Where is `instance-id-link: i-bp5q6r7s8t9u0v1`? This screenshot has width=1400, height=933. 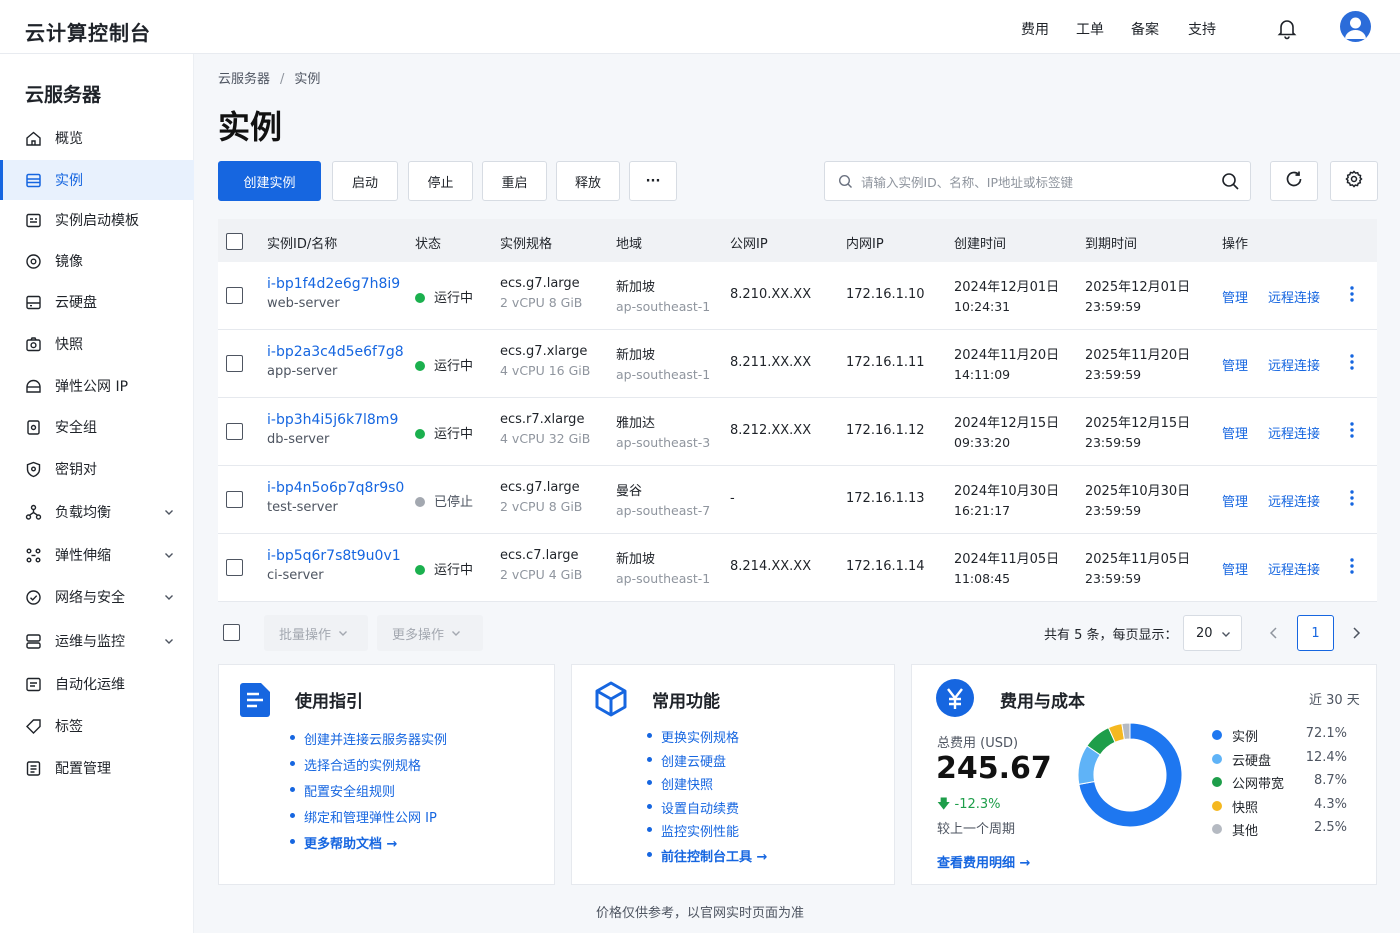 instance-id-link: i-bp5q6r7s8t9u0v1 is located at coordinates (334, 556).